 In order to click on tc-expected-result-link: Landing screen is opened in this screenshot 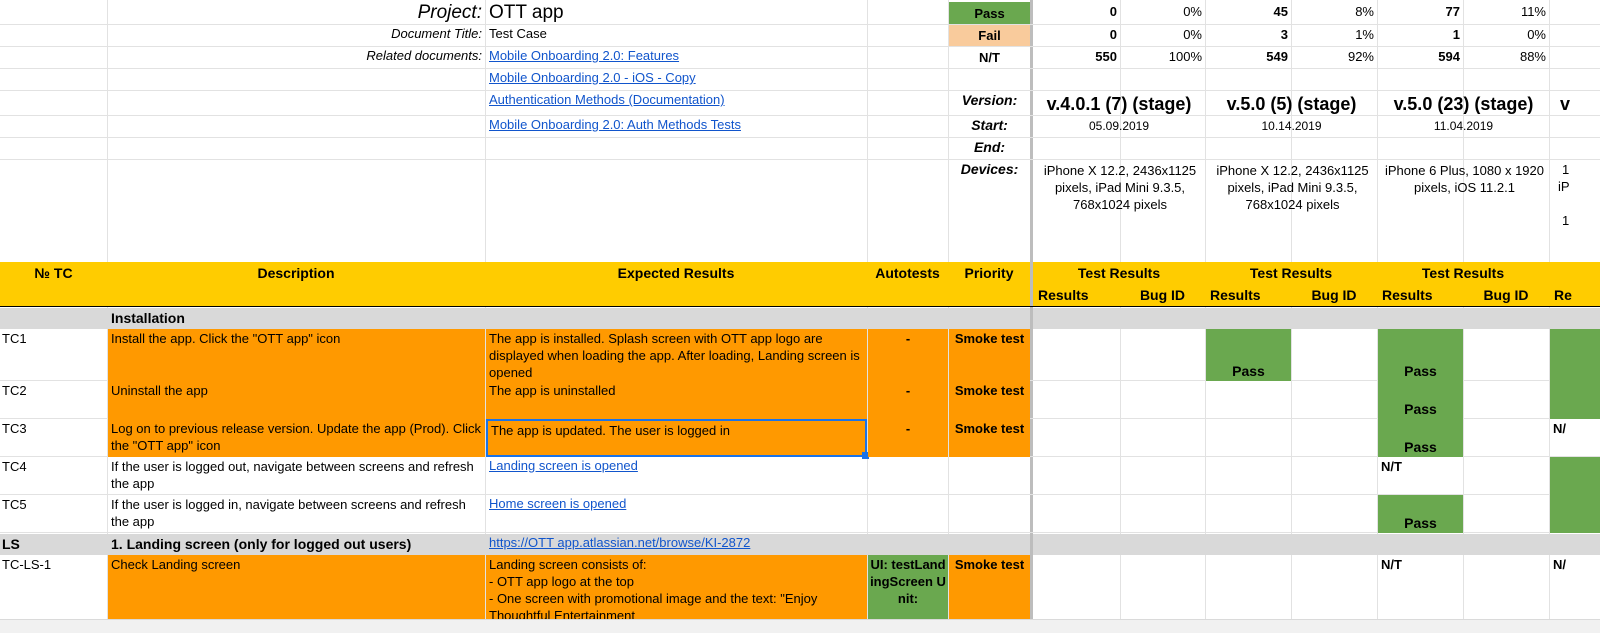, I will do `click(676, 476)`.